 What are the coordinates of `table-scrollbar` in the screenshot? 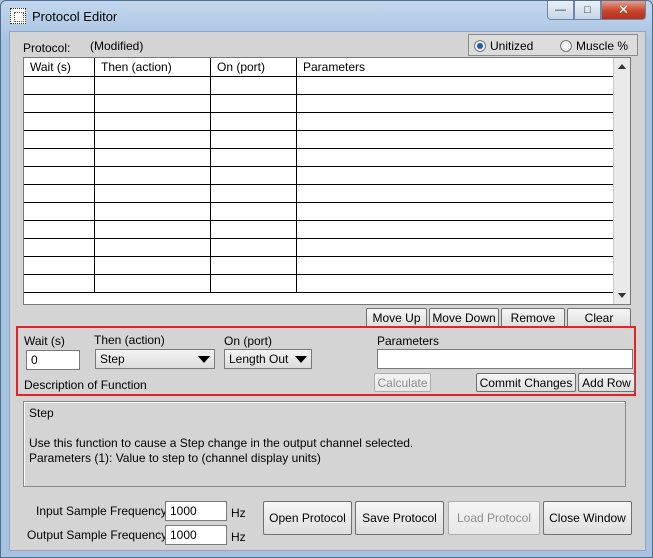 It's located at (621, 181).